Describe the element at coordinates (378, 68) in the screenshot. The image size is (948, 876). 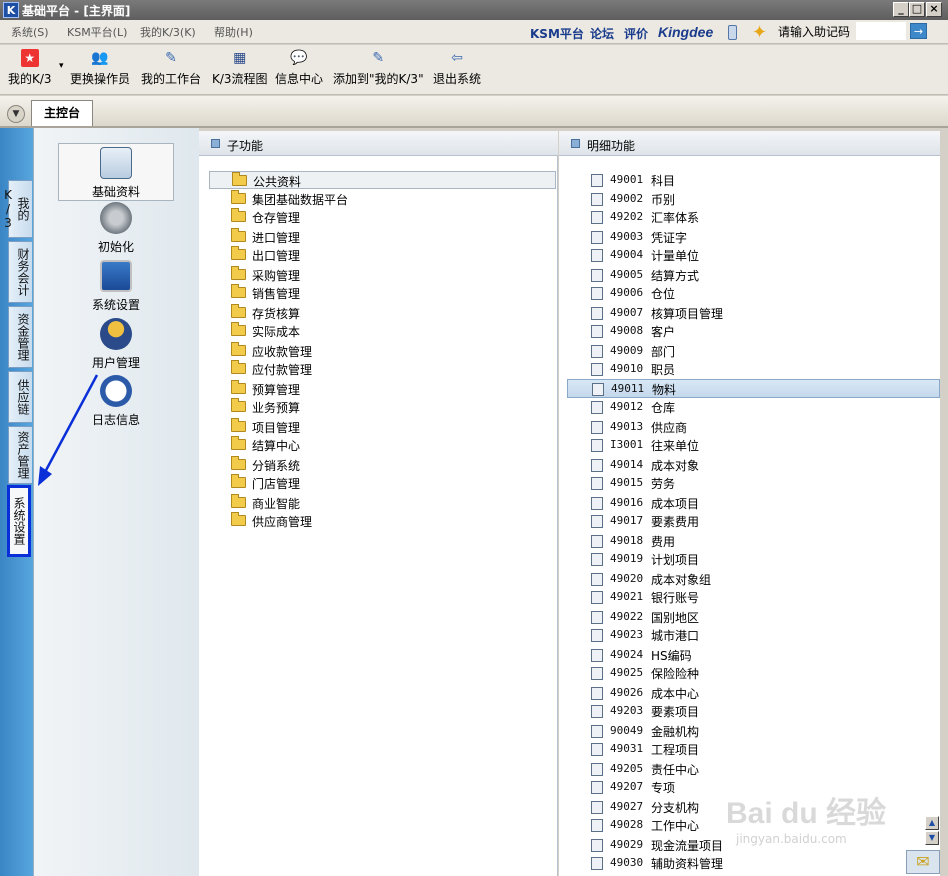
I see `toolbar-add-favorite: ✎ 添加到"我的K/3"` at that location.